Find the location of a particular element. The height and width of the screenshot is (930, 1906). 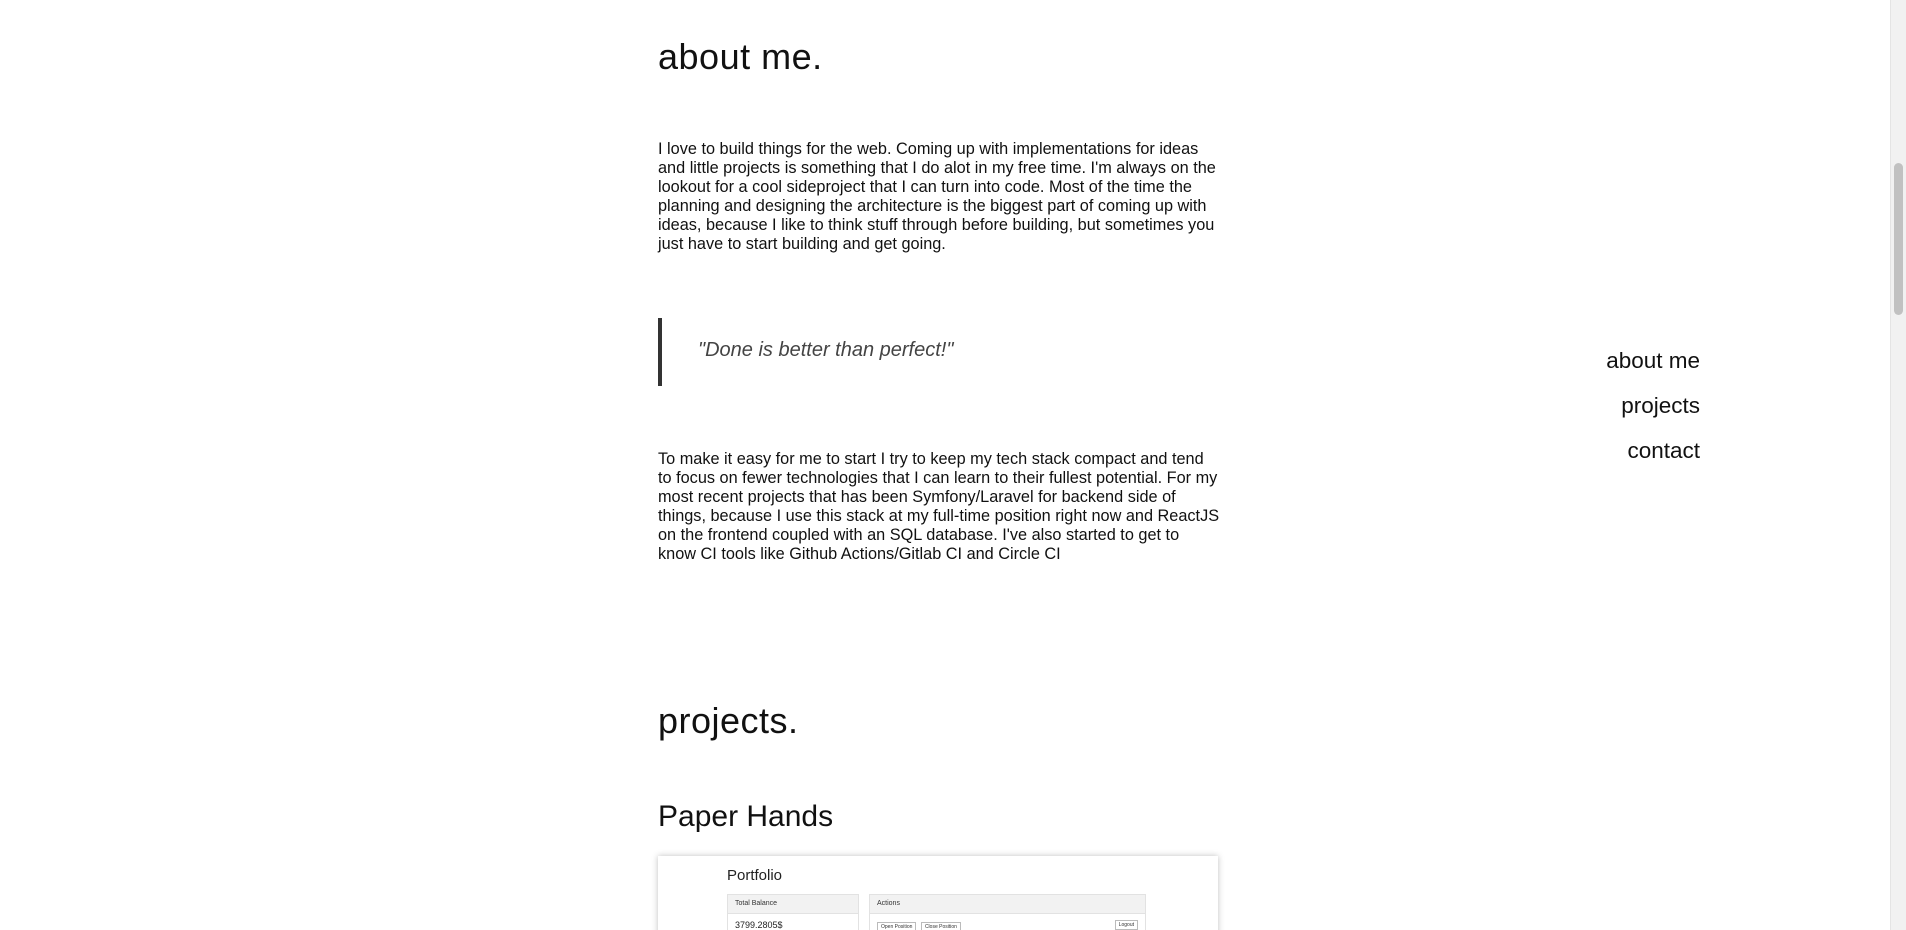

side-navigation: about me projects contact is located at coordinates (1653, 405).